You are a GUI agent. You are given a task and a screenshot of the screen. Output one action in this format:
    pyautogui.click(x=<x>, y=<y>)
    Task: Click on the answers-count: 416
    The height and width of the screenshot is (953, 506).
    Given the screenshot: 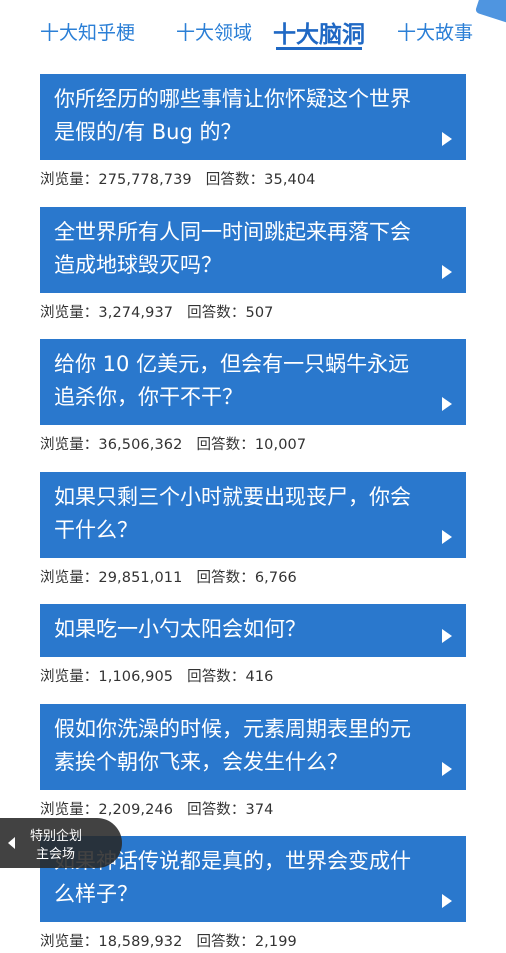 What is the action you would take?
    pyautogui.click(x=259, y=677)
    